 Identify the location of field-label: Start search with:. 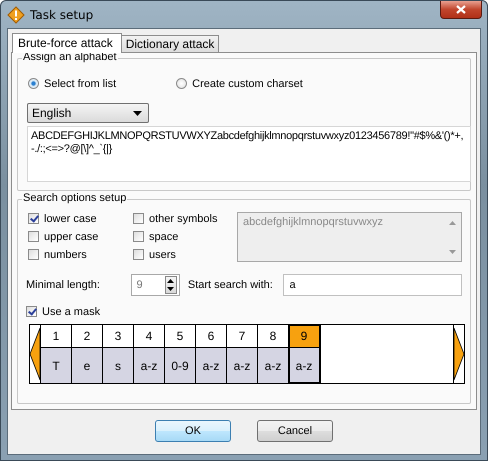
(231, 285).